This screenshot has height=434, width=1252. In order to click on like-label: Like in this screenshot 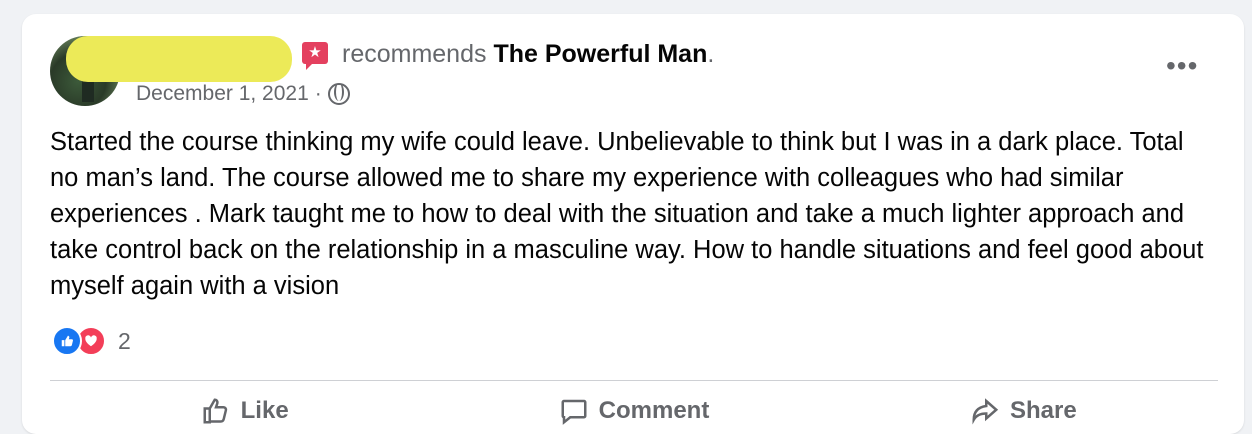, I will do `click(264, 410)`.